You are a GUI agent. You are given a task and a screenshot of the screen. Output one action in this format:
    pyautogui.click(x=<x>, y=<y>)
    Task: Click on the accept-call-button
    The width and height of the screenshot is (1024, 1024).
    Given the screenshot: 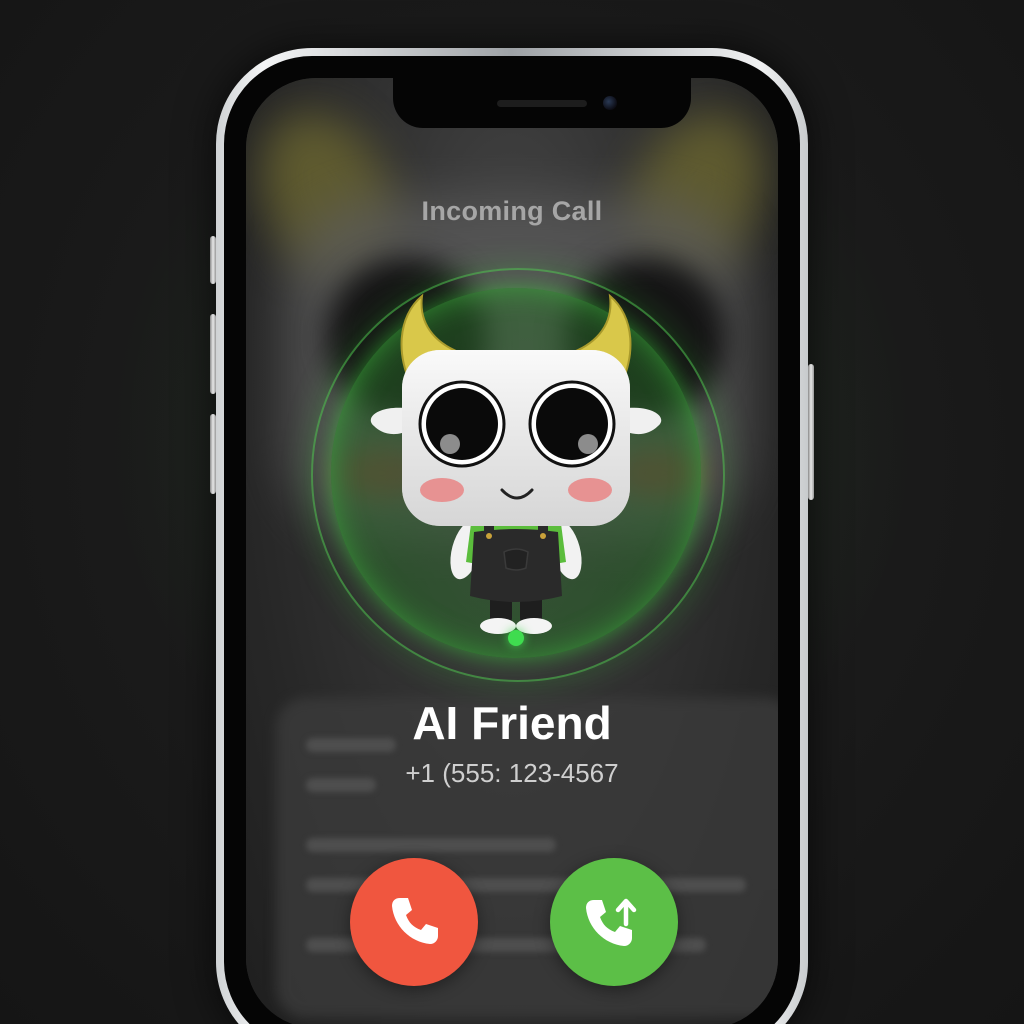 What is the action you would take?
    pyautogui.click(x=614, y=922)
    